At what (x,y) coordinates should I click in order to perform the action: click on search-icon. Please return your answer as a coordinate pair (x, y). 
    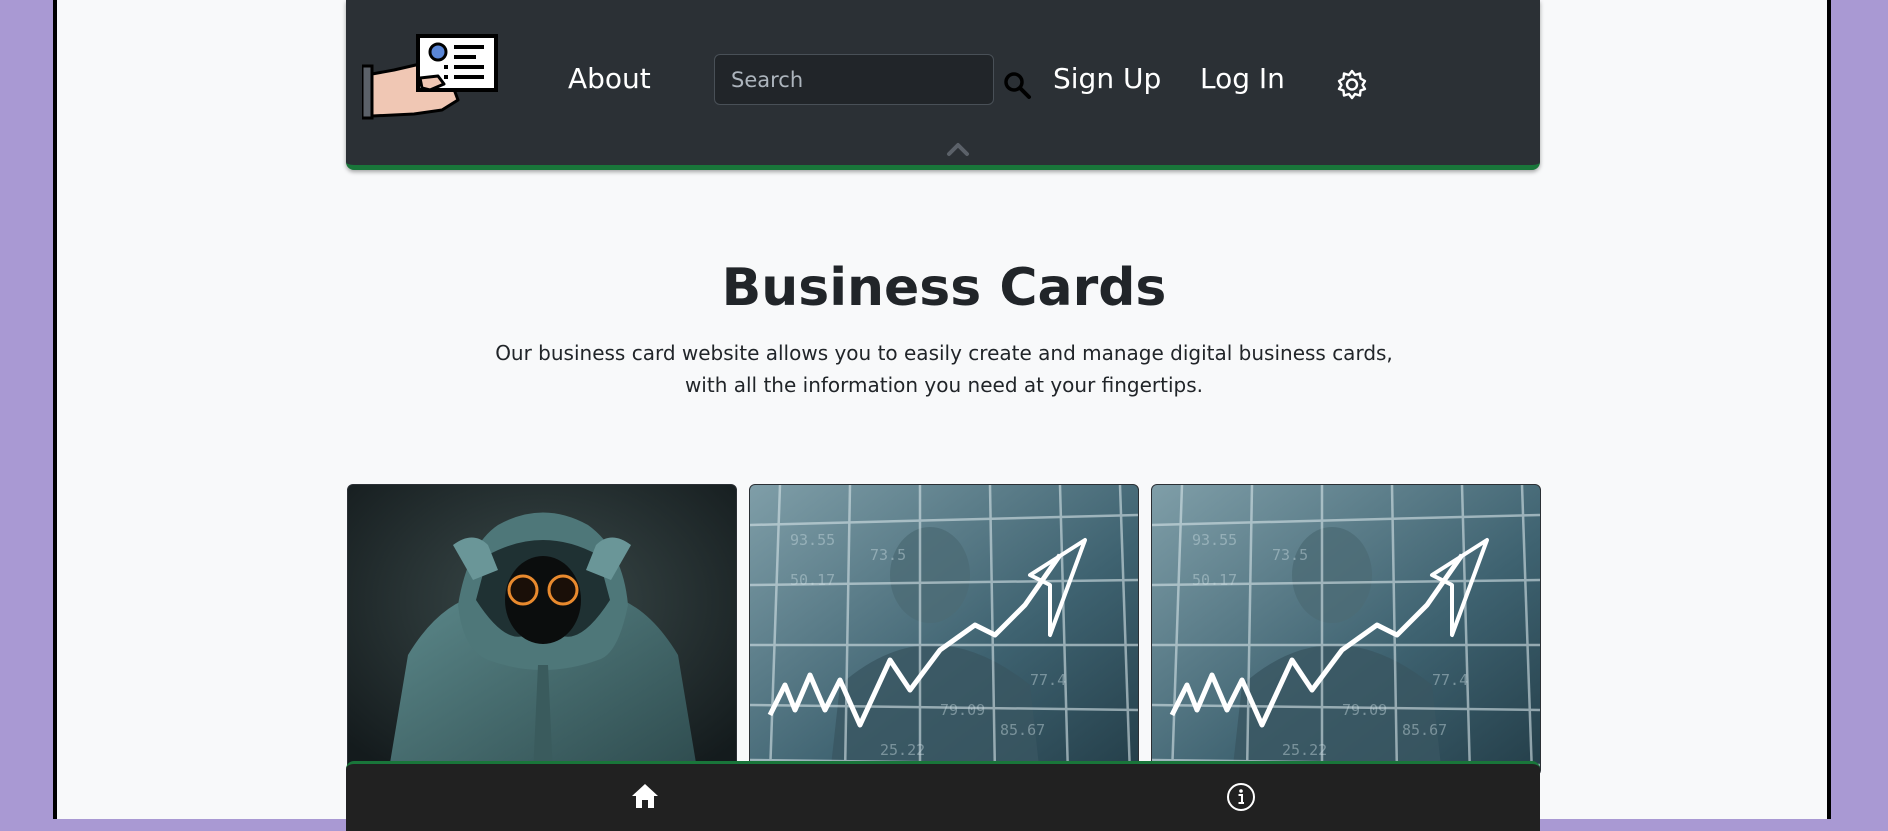
    Looking at the image, I should click on (1017, 85).